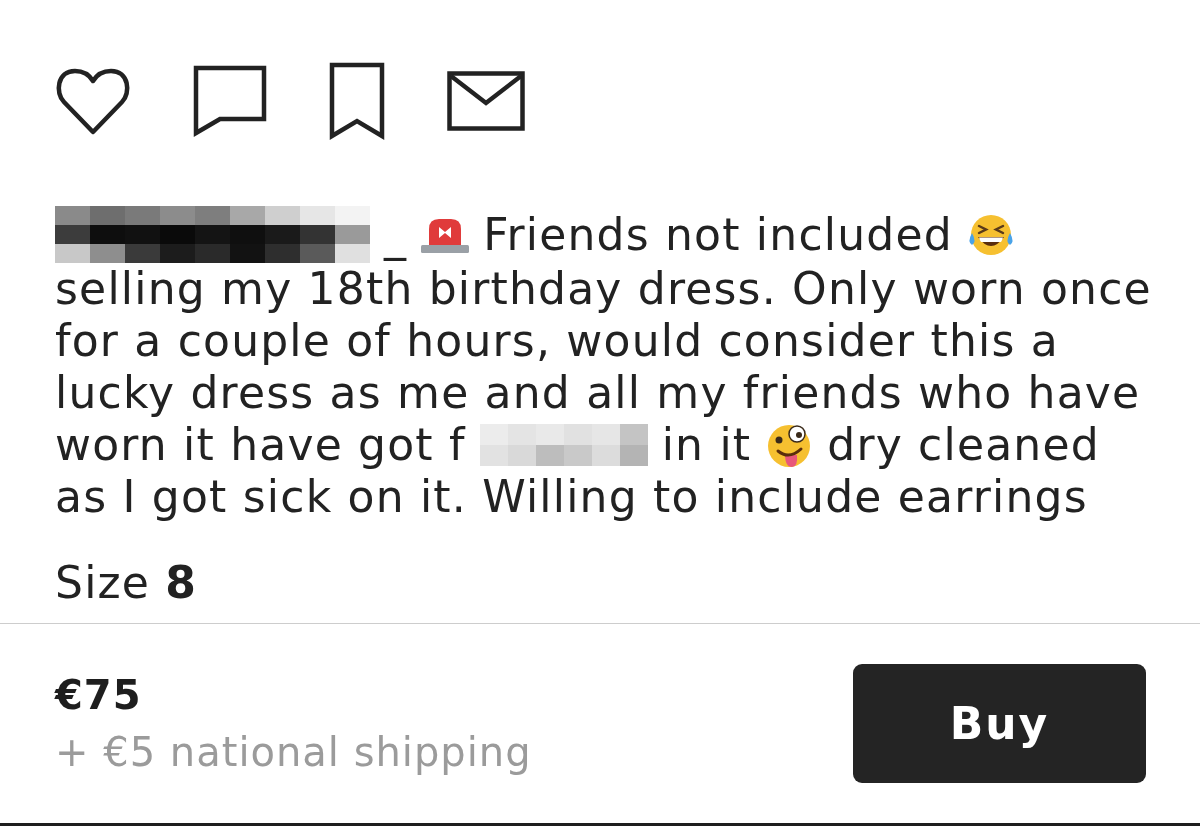  Describe the element at coordinates (990, 234) in the screenshot. I see `laughing-tears-emoji-icon` at that location.